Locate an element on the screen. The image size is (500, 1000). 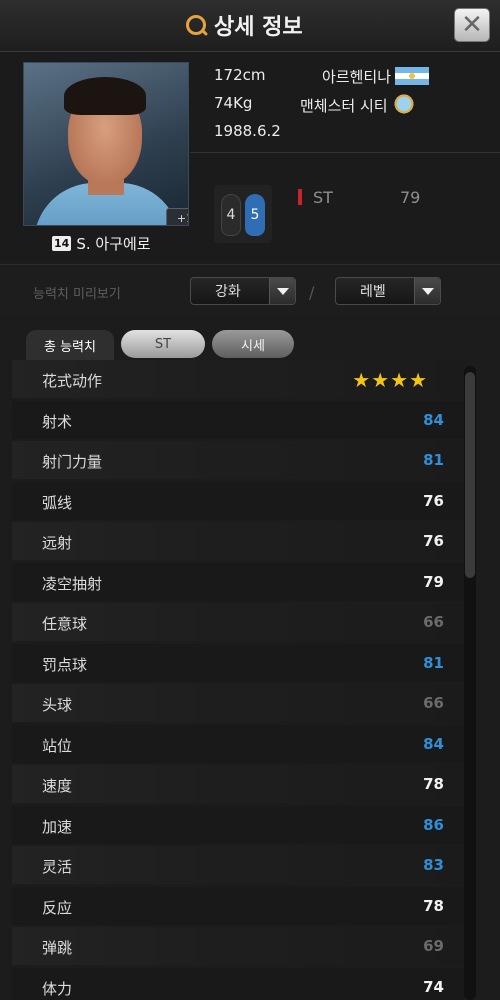
stat-name: 头球 is located at coordinates (57, 705).